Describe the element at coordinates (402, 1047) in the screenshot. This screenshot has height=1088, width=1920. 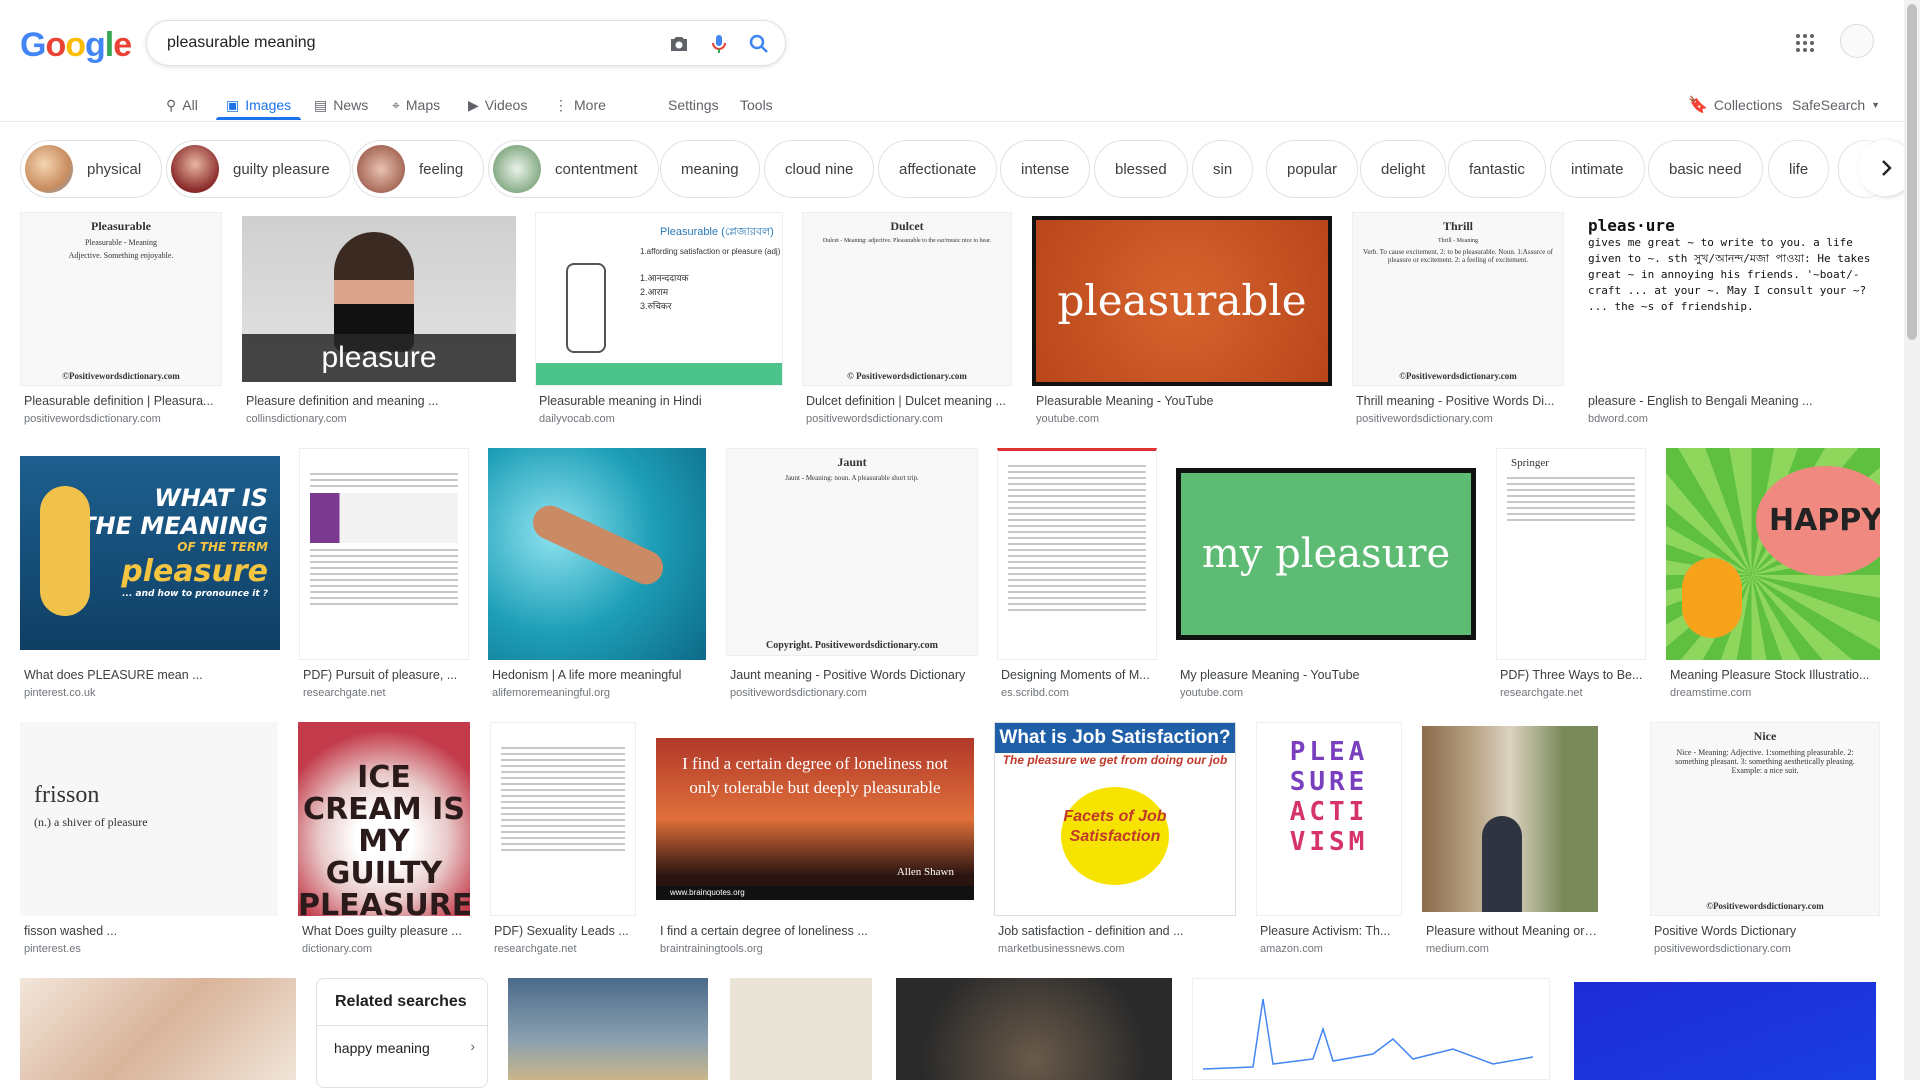
I see `related-search-item: happy meaning ›` at that location.